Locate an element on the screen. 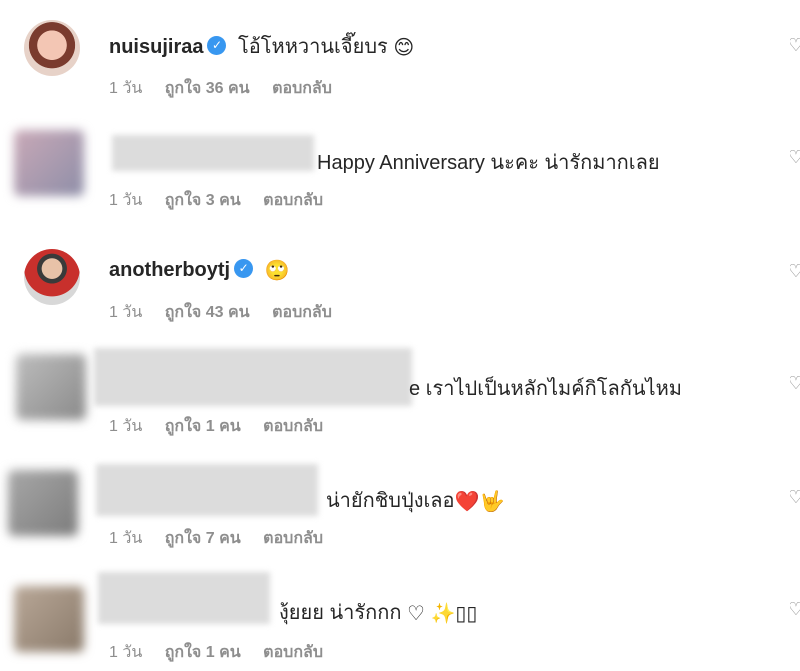  comment-line: e เราไปเป็นหลักไมค์กิโลกันไหม is located at coordinates (545, 388).